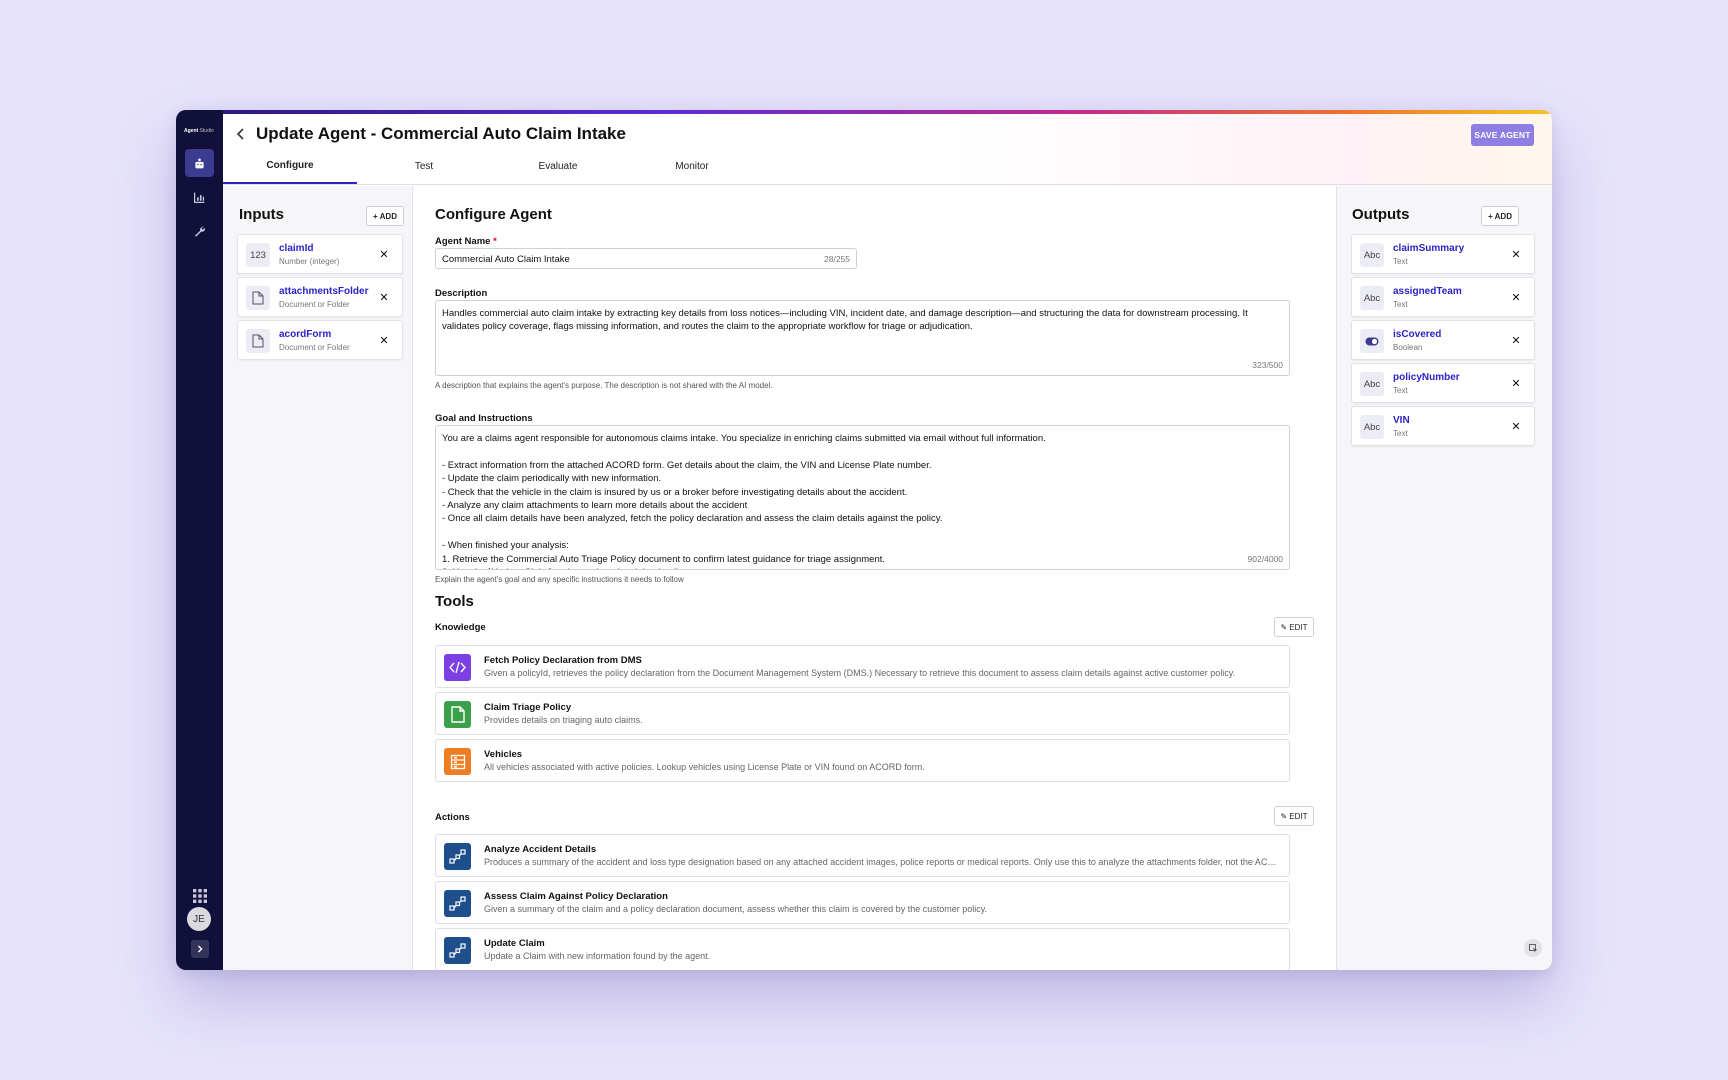 This screenshot has width=1728, height=1080. What do you see at coordinates (199, 163) in the screenshot?
I see `agent-icon` at bounding box center [199, 163].